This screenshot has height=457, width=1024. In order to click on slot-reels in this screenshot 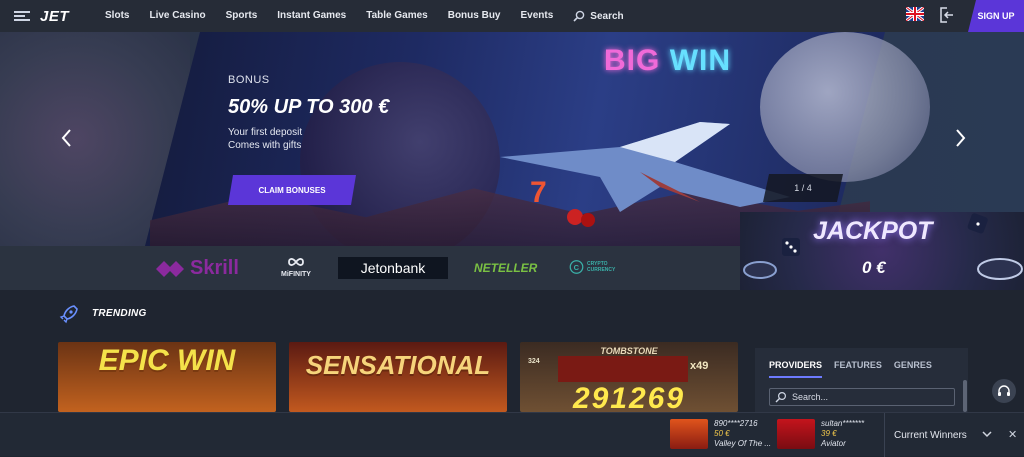, I will do `click(623, 369)`.